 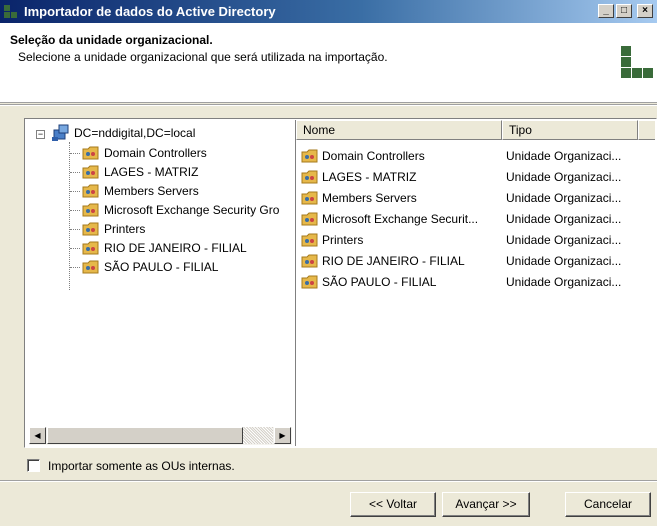 What do you see at coordinates (343, 240) in the screenshot?
I see `row-nome: Printers` at bounding box center [343, 240].